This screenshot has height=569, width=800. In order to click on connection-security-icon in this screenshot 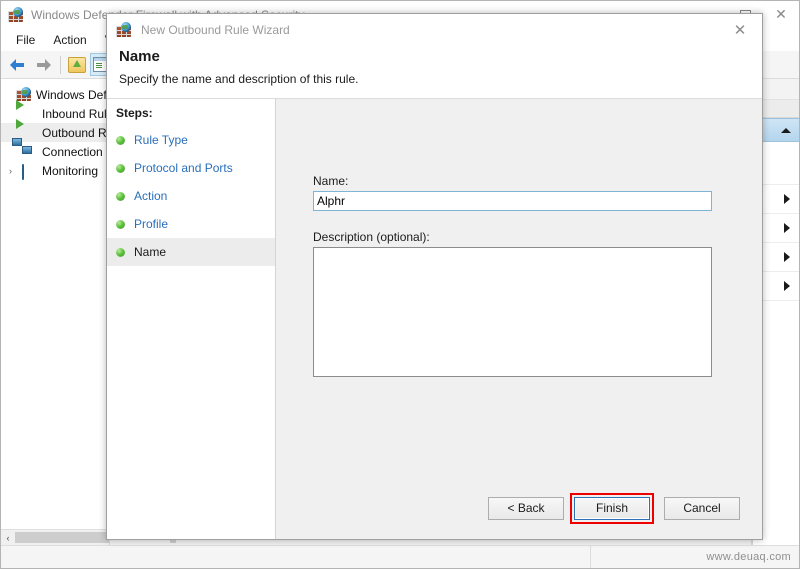, I will do `click(30, 151)`.